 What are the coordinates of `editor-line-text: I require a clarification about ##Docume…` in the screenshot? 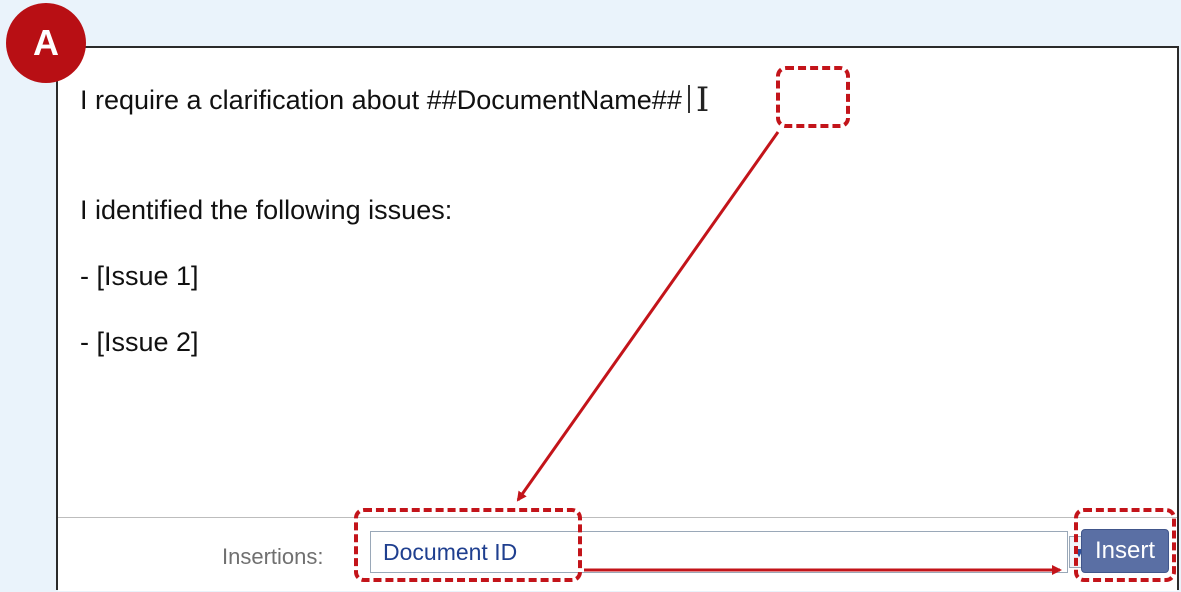 It's located at (381, 100).